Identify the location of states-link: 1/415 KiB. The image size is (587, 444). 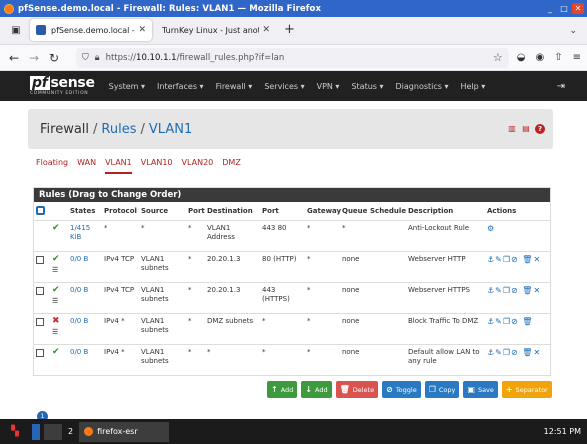
(80, 232).